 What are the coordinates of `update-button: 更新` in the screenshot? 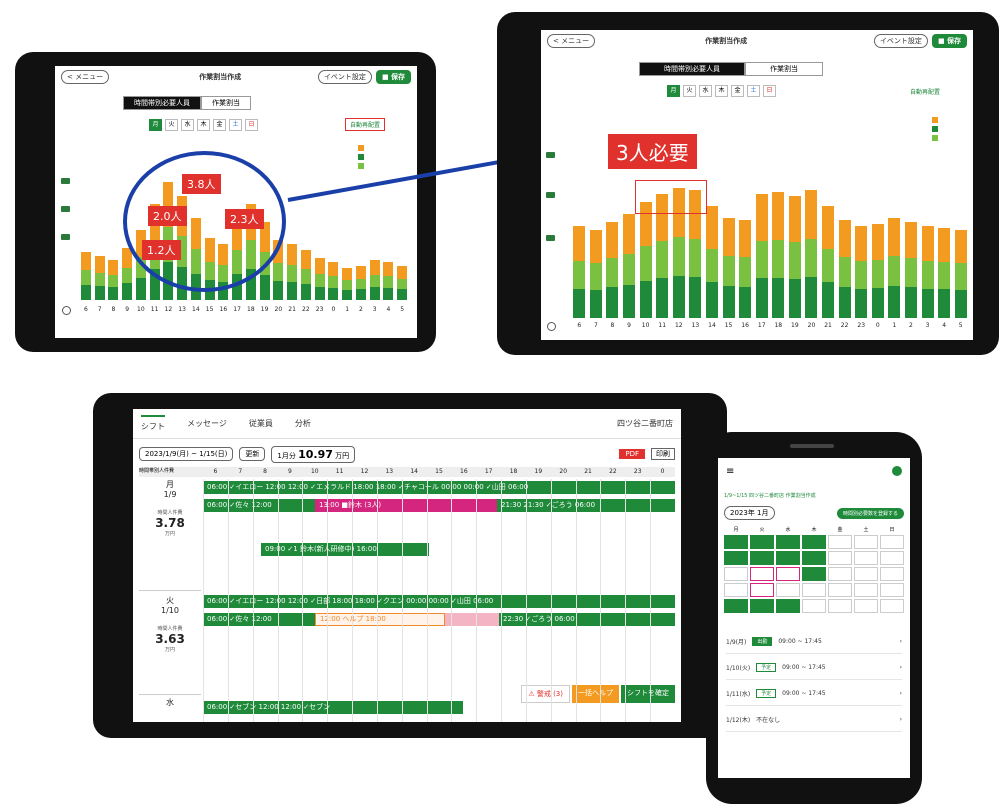 It's located at (252, 454).